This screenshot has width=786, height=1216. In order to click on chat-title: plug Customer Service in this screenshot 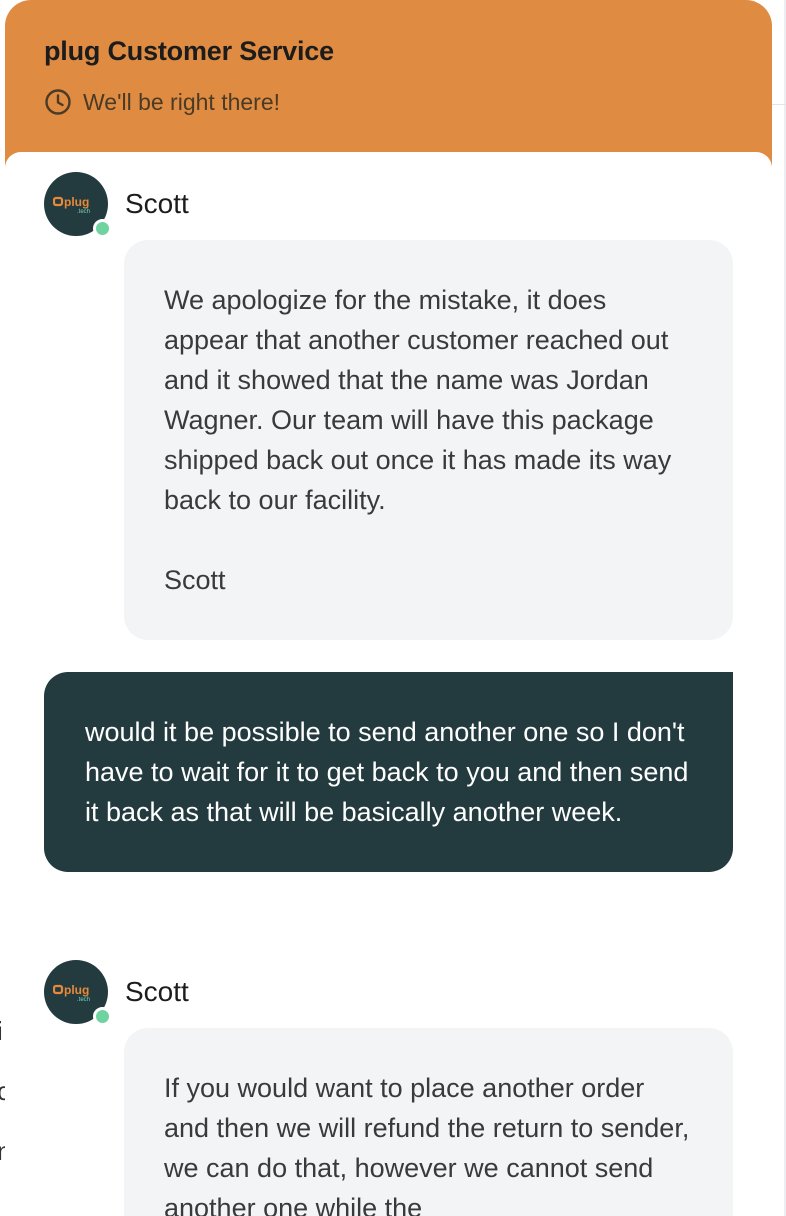, I will do `click(189, 51)`.